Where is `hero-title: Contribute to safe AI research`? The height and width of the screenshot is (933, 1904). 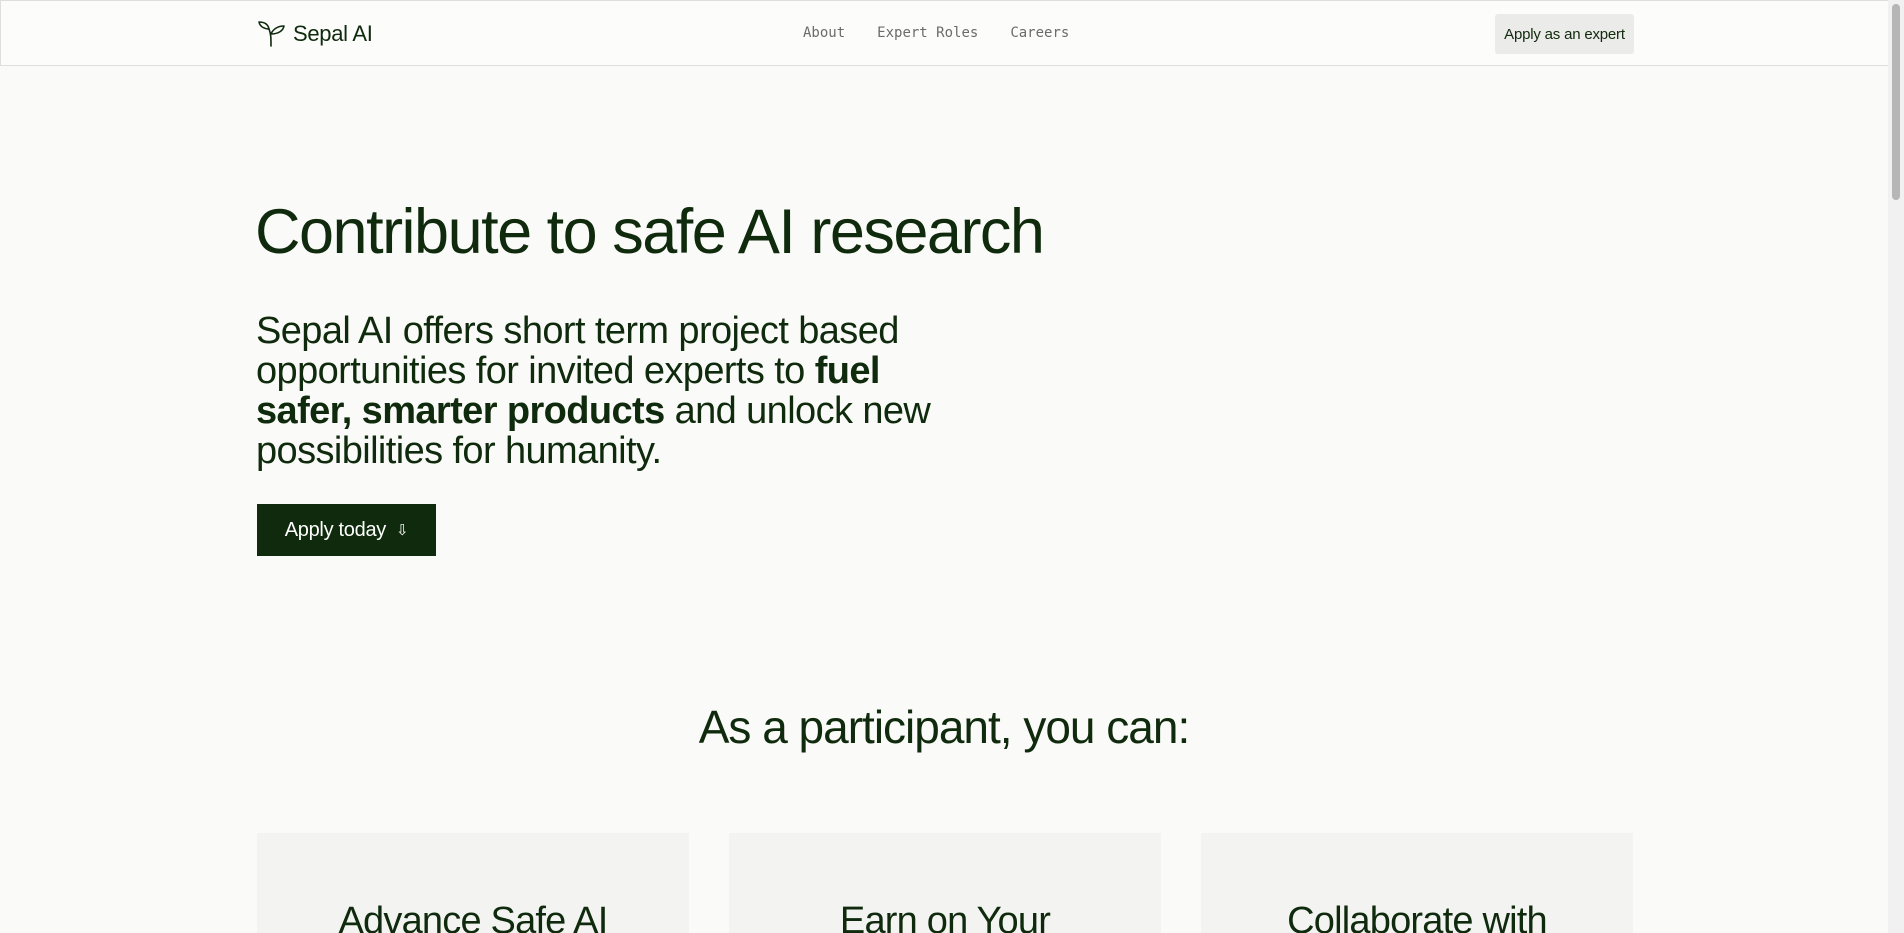 hero-title: Contribute to safe AI research is located at coordinates (650, 232).